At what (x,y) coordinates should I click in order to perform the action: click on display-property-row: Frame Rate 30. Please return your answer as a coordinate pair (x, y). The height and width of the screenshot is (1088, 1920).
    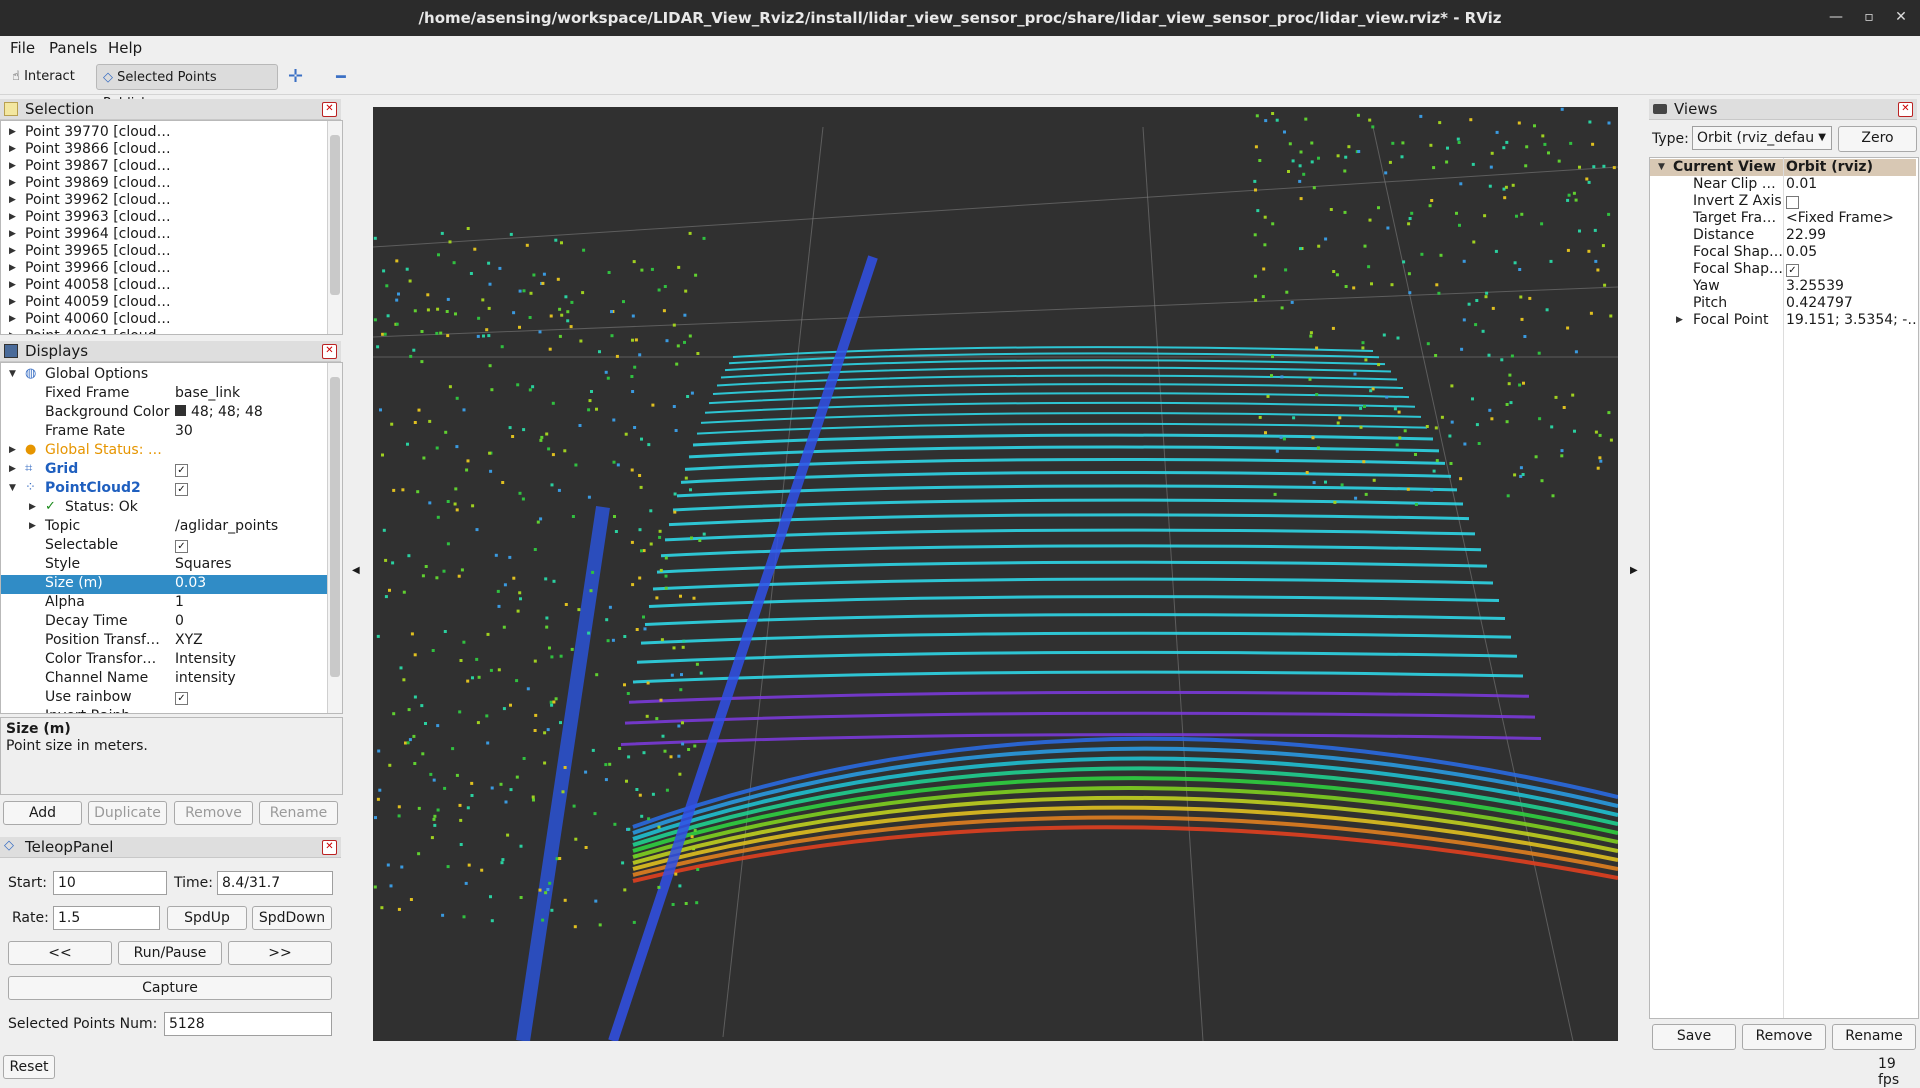
    Looking at the image, I should click on (164, 432).